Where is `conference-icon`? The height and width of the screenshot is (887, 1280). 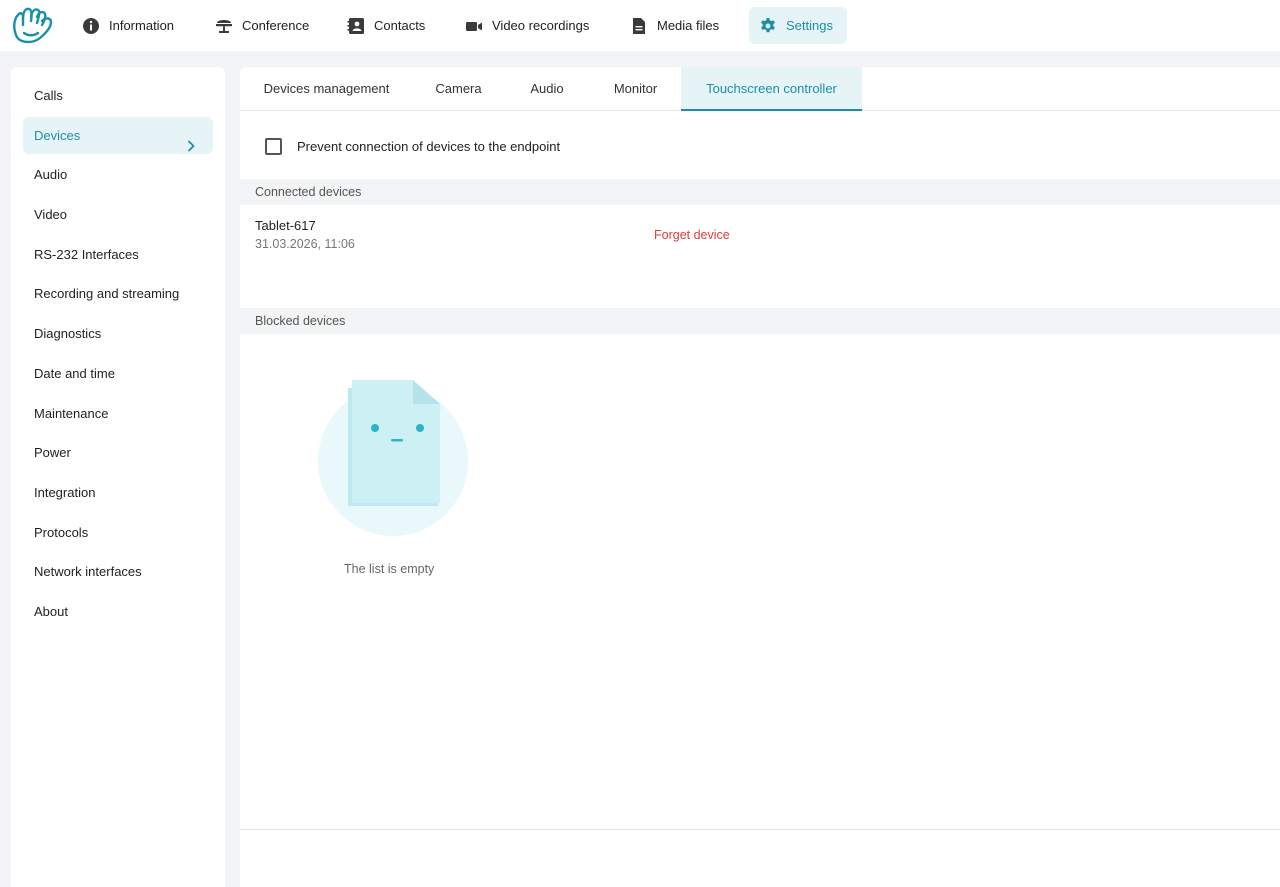 conference-icon is located at coordinates (224, 26).